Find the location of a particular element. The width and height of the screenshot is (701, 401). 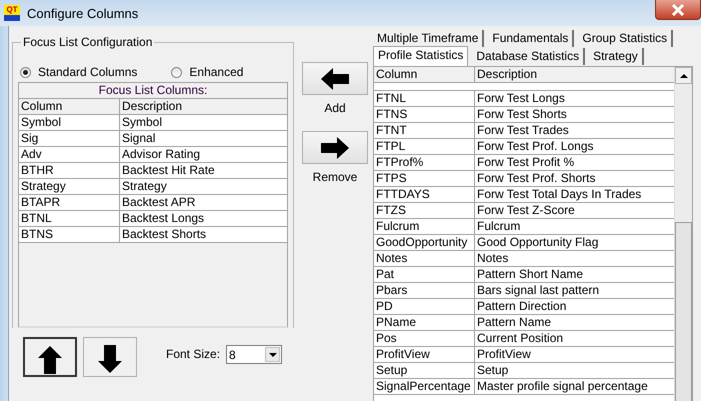

table-cell: Adv is located at coordinates (69, 154).